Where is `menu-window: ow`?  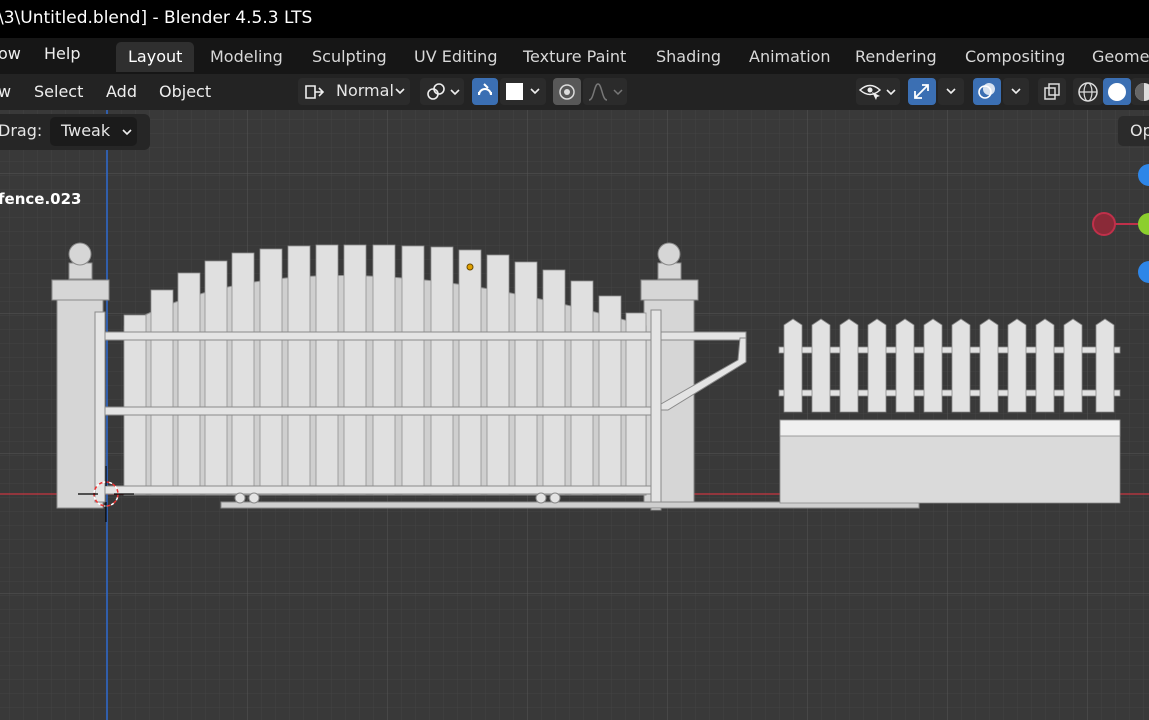
menu-window: ow is located at coordinates (10, 54).